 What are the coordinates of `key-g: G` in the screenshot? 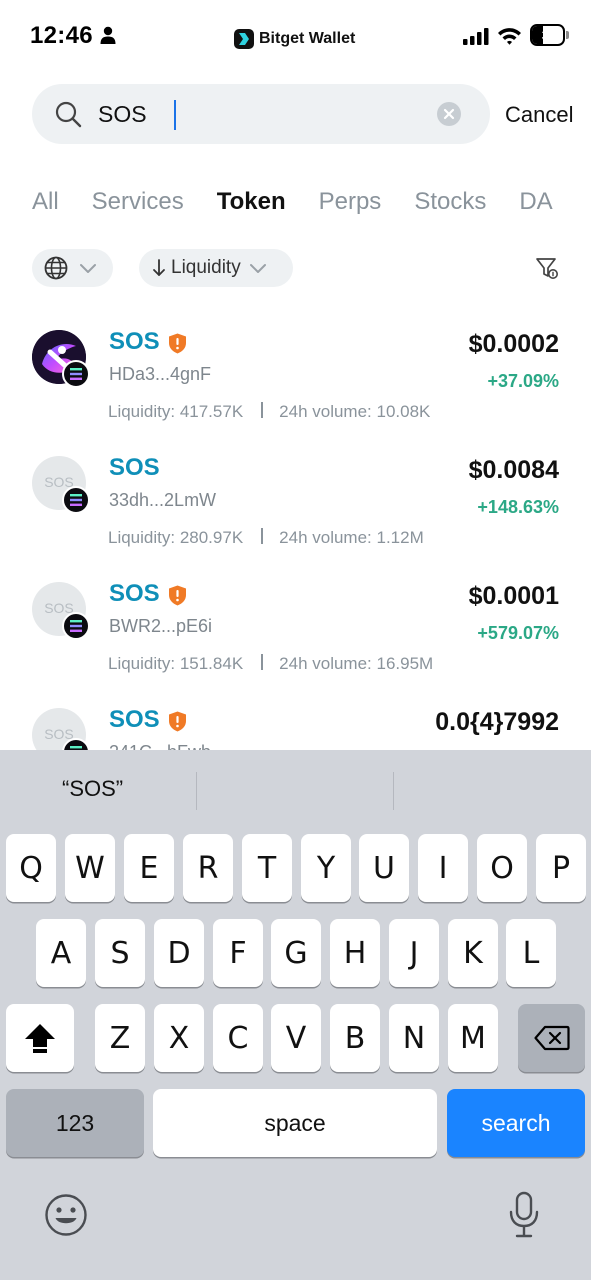 It's located at (296, 953).